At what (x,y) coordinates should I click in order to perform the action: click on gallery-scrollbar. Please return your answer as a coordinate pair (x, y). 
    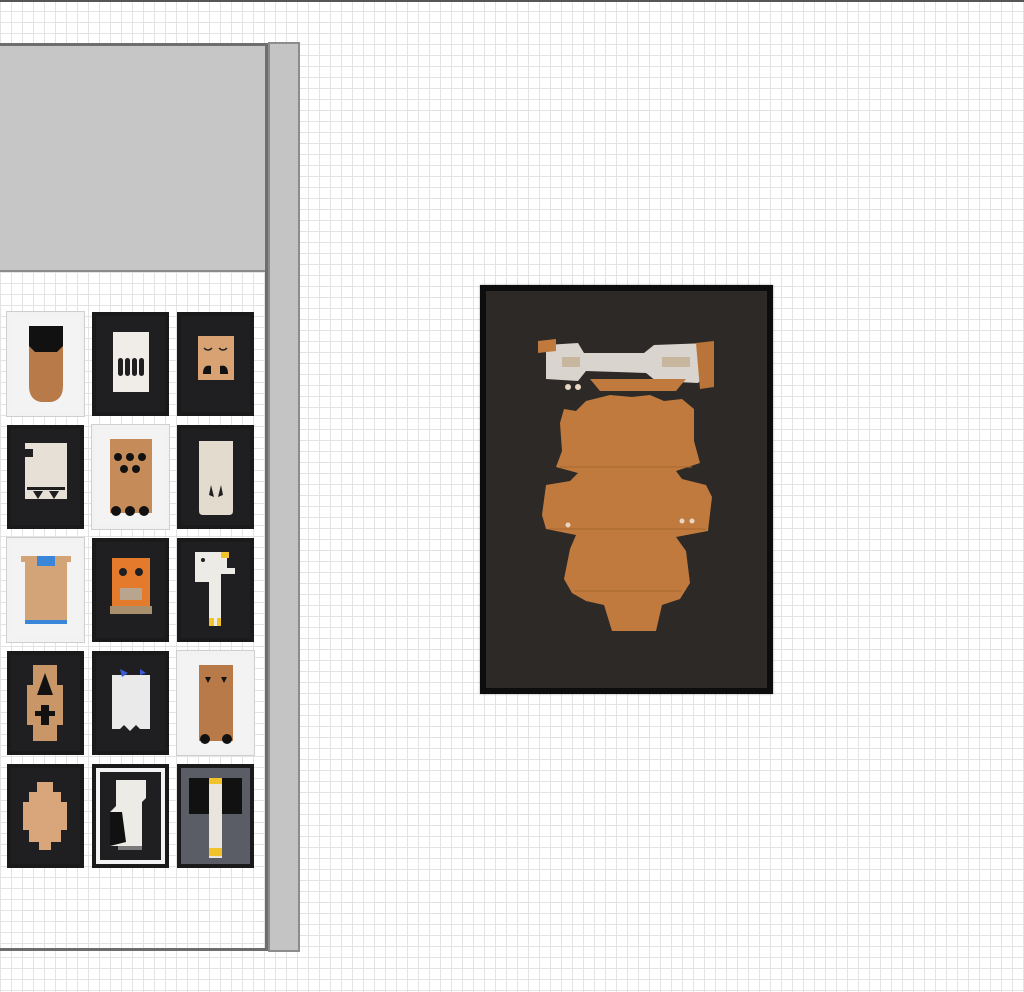
    Looking at the image, I should click on (284, 497).